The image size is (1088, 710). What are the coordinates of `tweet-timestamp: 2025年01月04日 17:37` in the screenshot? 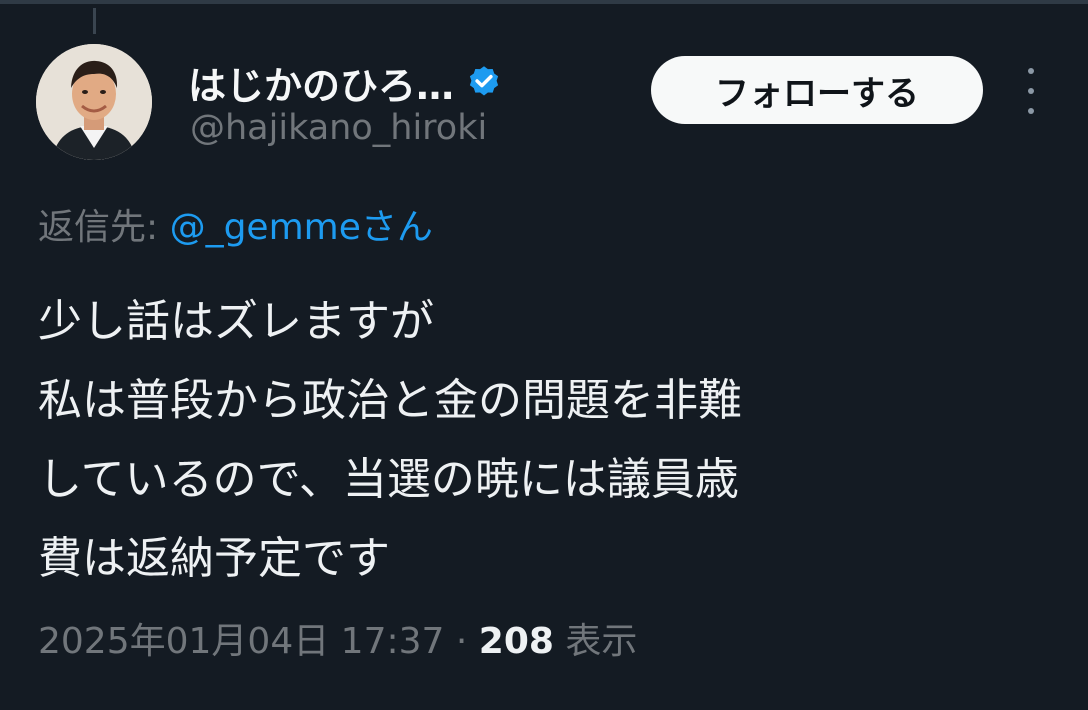 It's located at (241, 641).